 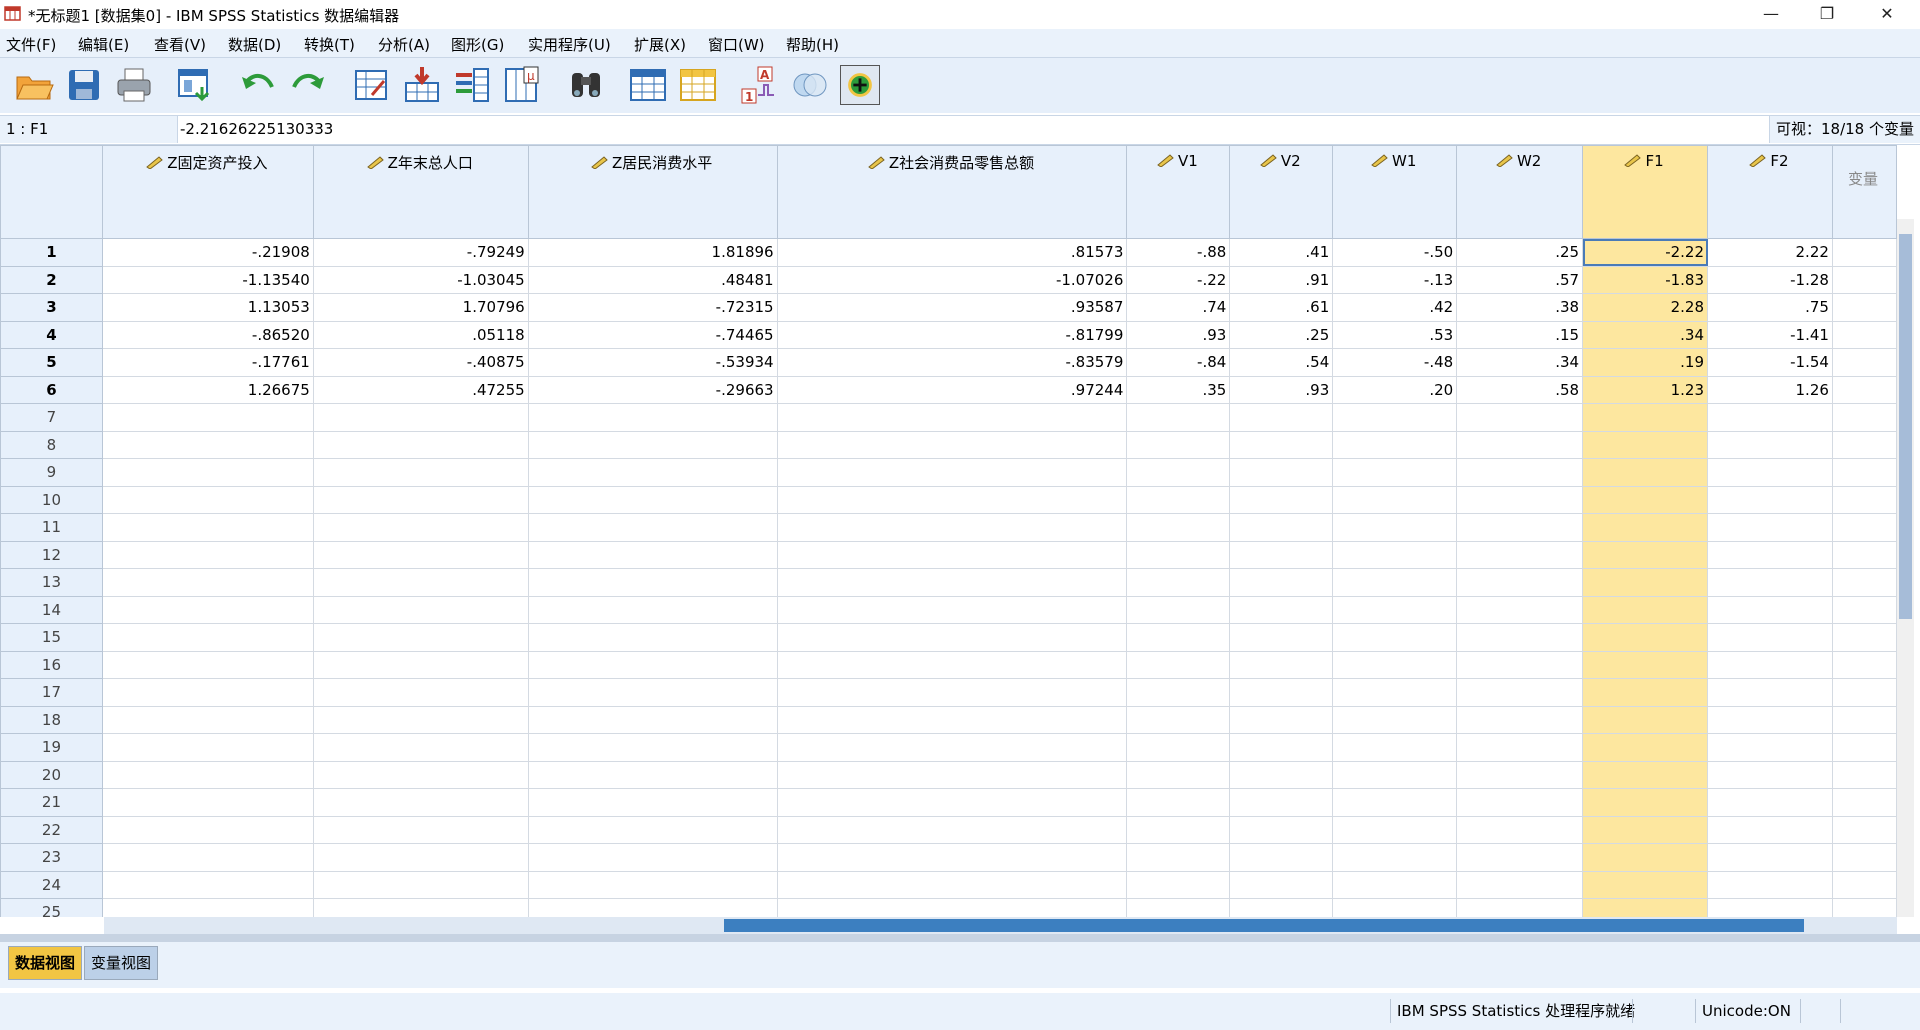 I want to click on horizontal-scrollbar, so click(x=1000, y=925).